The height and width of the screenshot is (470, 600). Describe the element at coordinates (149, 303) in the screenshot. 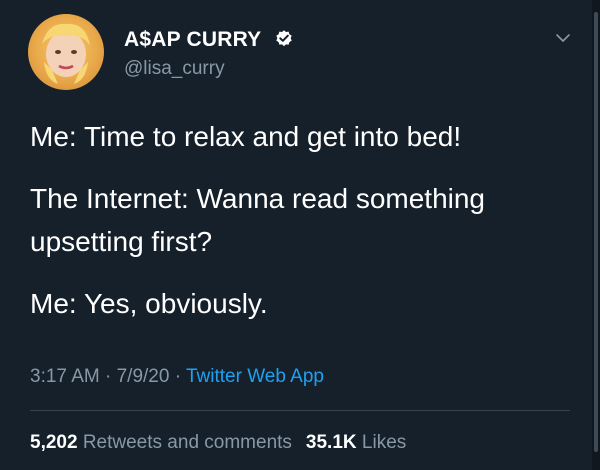

I see `tweet-text-line: Me: Yes, obviously.` at that location.